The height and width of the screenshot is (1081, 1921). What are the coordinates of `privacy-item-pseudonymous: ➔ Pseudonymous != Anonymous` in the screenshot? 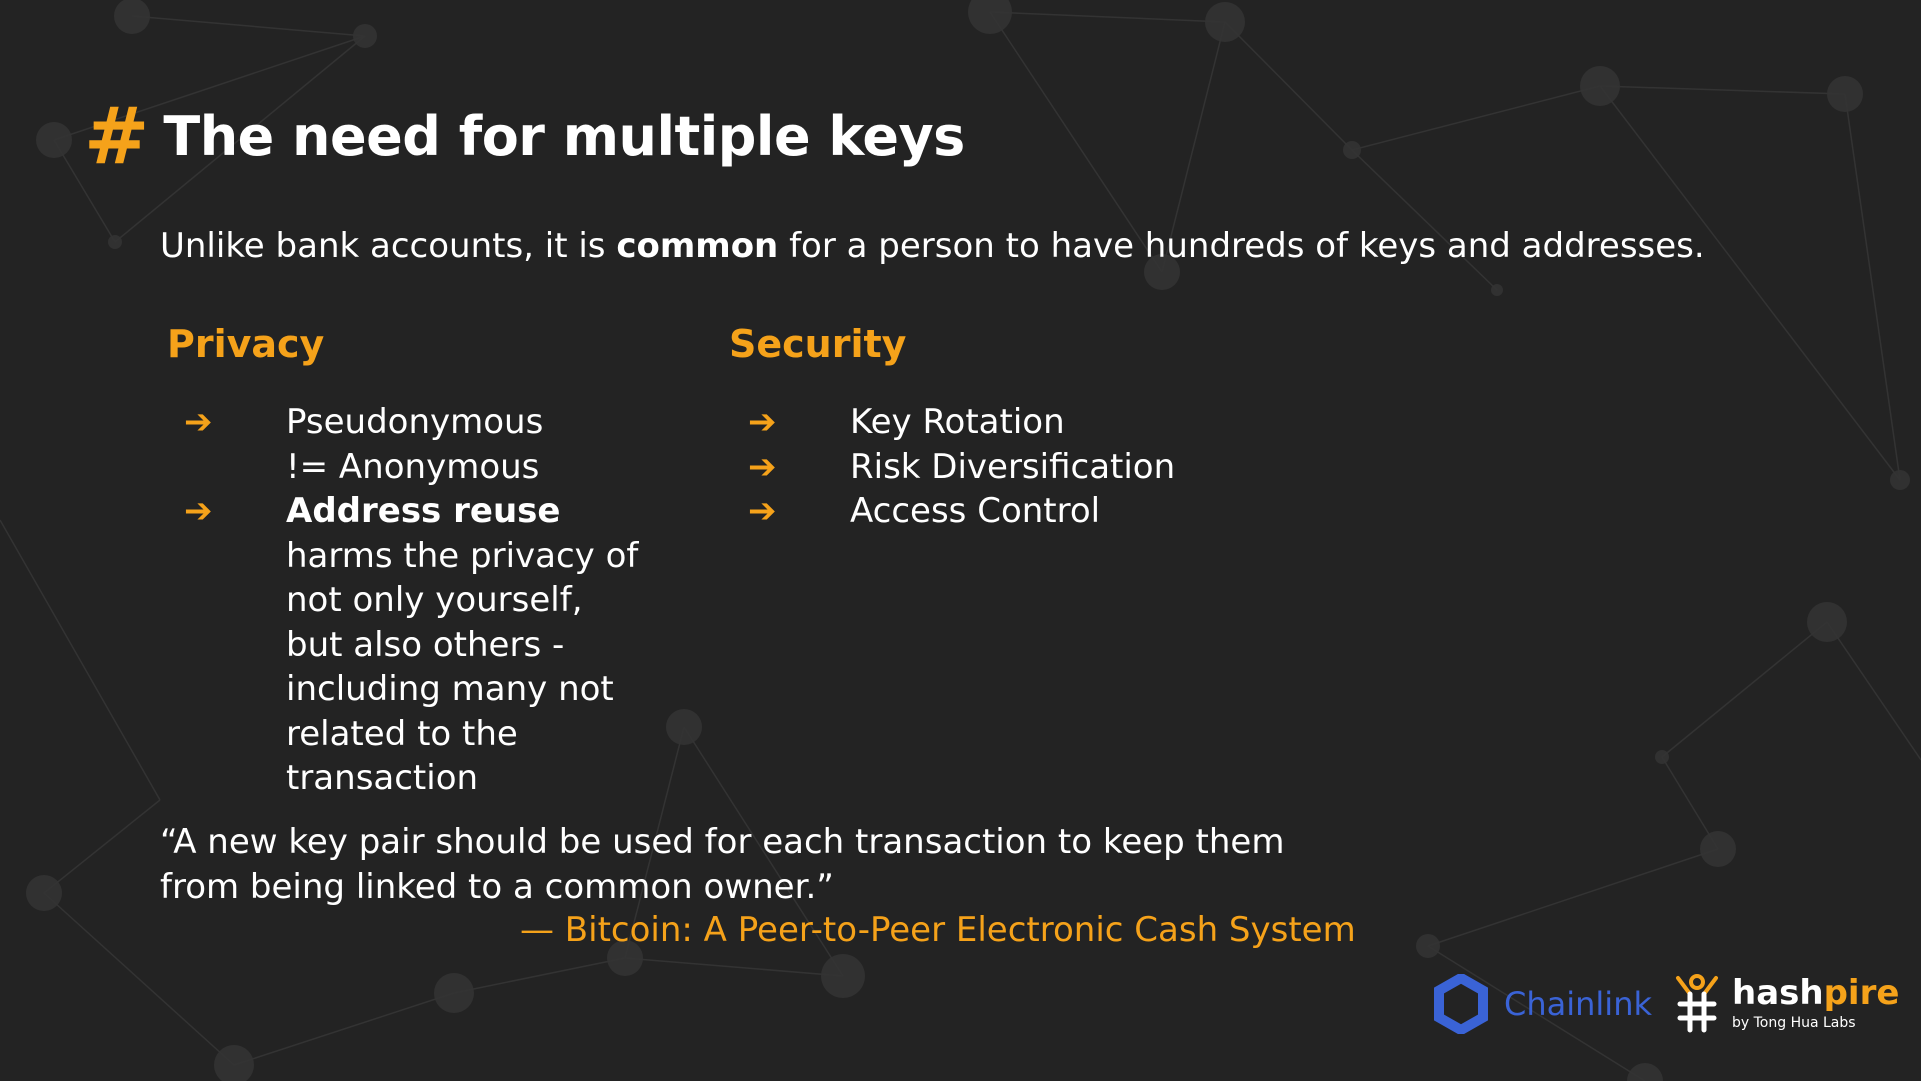 It's located at (385, 444).